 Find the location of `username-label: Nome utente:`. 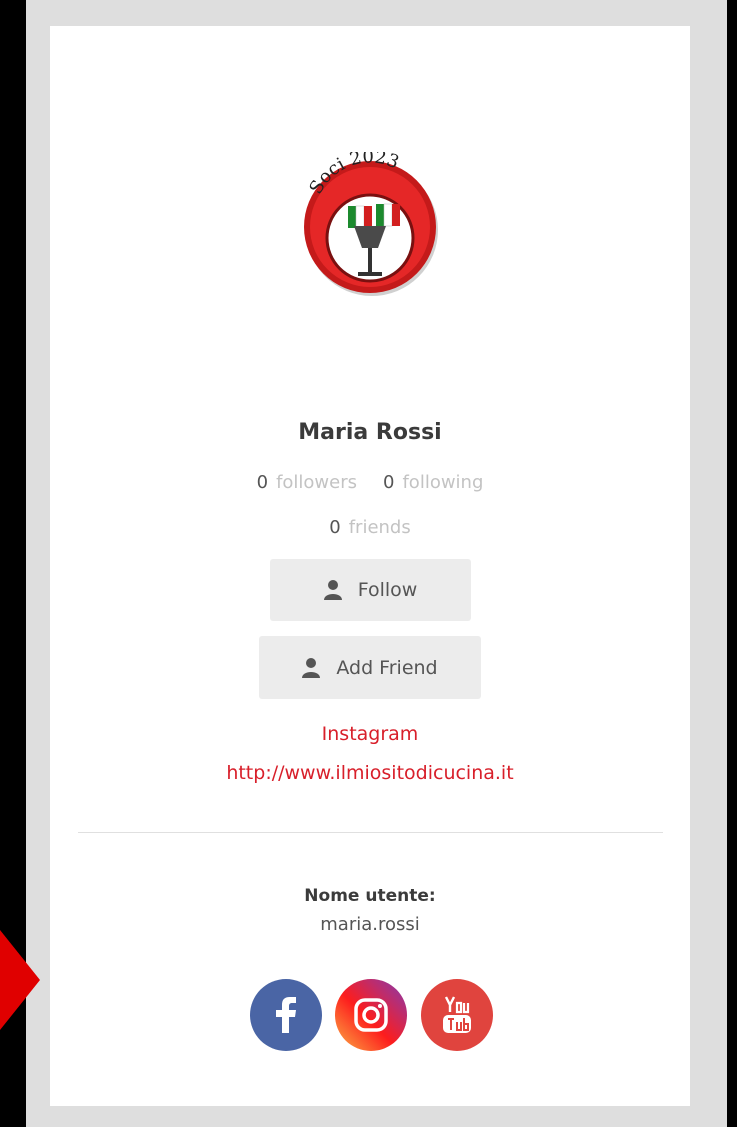

username-label: Nome utente: is located at coordinates (370, 896).